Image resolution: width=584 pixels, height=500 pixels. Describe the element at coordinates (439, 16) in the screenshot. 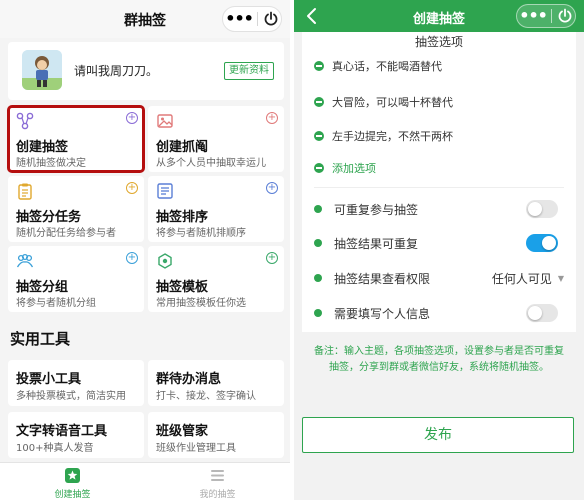

I see `create-draw-header: 创建抽签 •••` at that location.